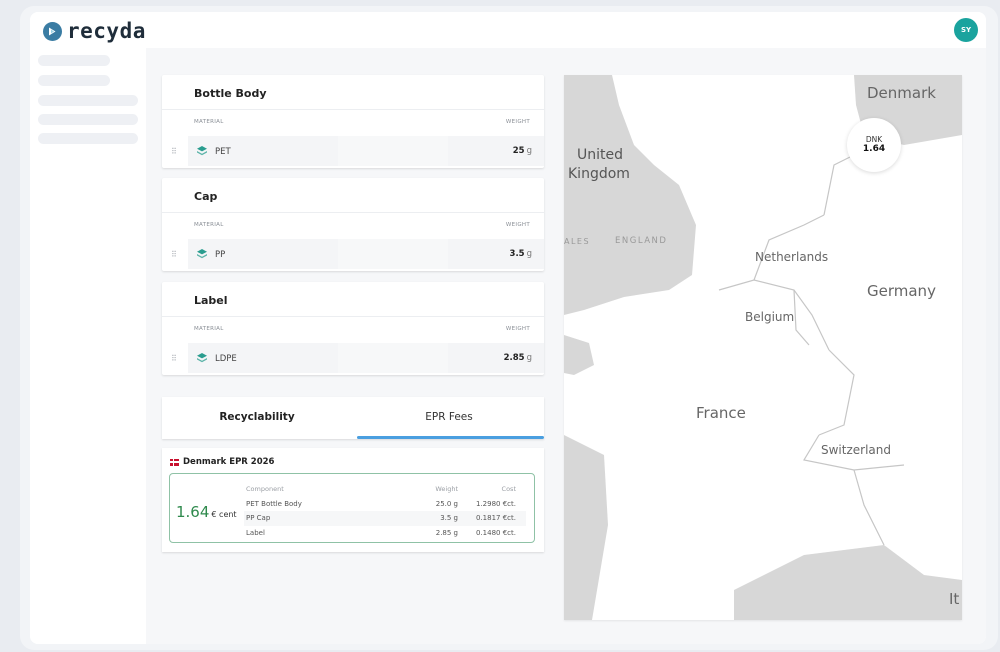 Image resolution: width=1000 pixels, height=652 pixels. I want to click on active-tab-indicator, so click(450, 437).